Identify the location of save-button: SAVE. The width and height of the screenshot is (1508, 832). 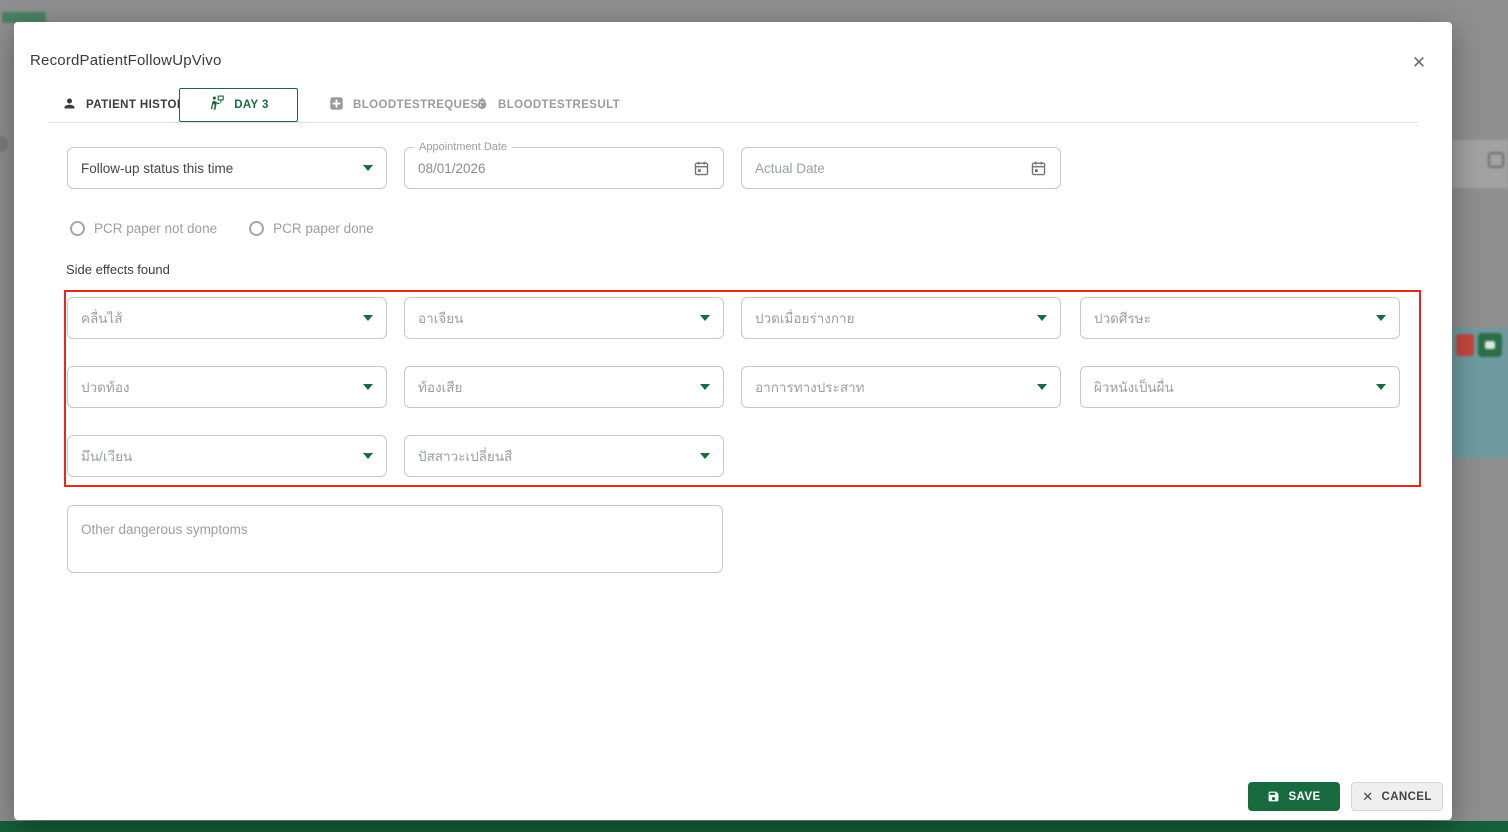
(1294, 796).